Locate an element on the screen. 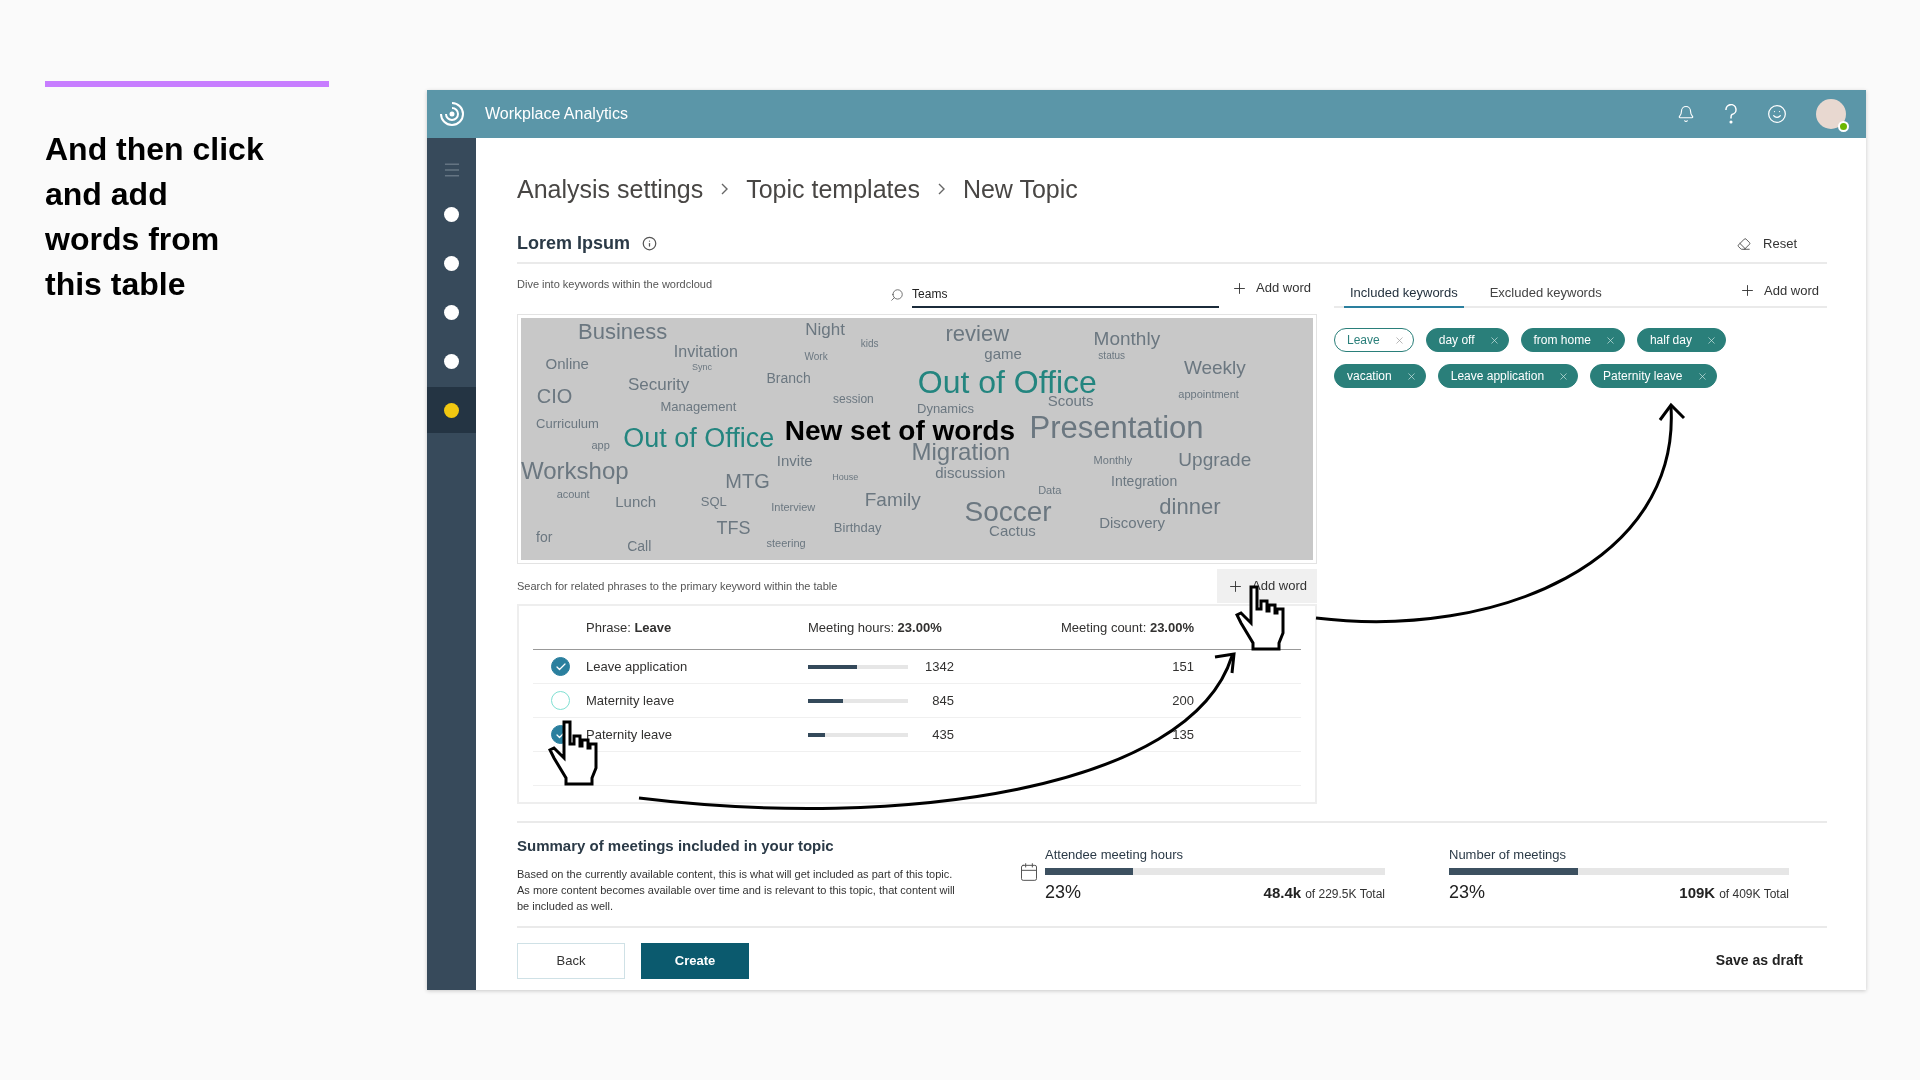  cloud-word: Scouts is located at coordinates (1070, 400).